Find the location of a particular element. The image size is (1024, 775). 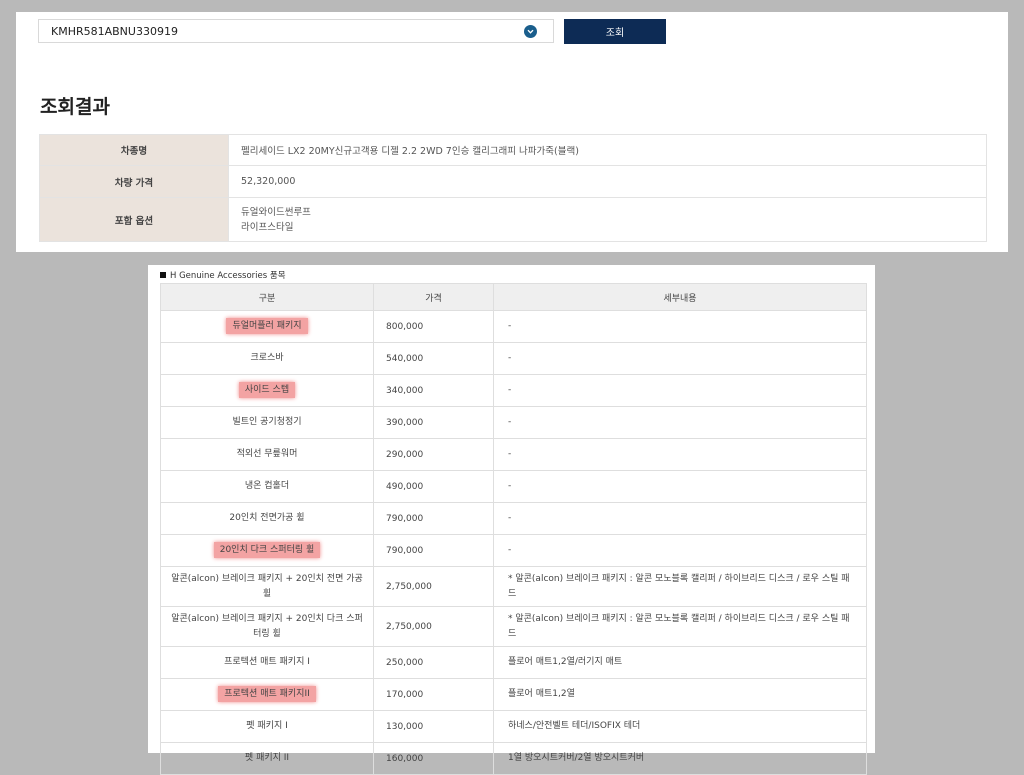

item-name: 알콘(alcon) 브레이크 패키지 + 20인치 전면 가공 휠 is located at coordinates (267, 586).